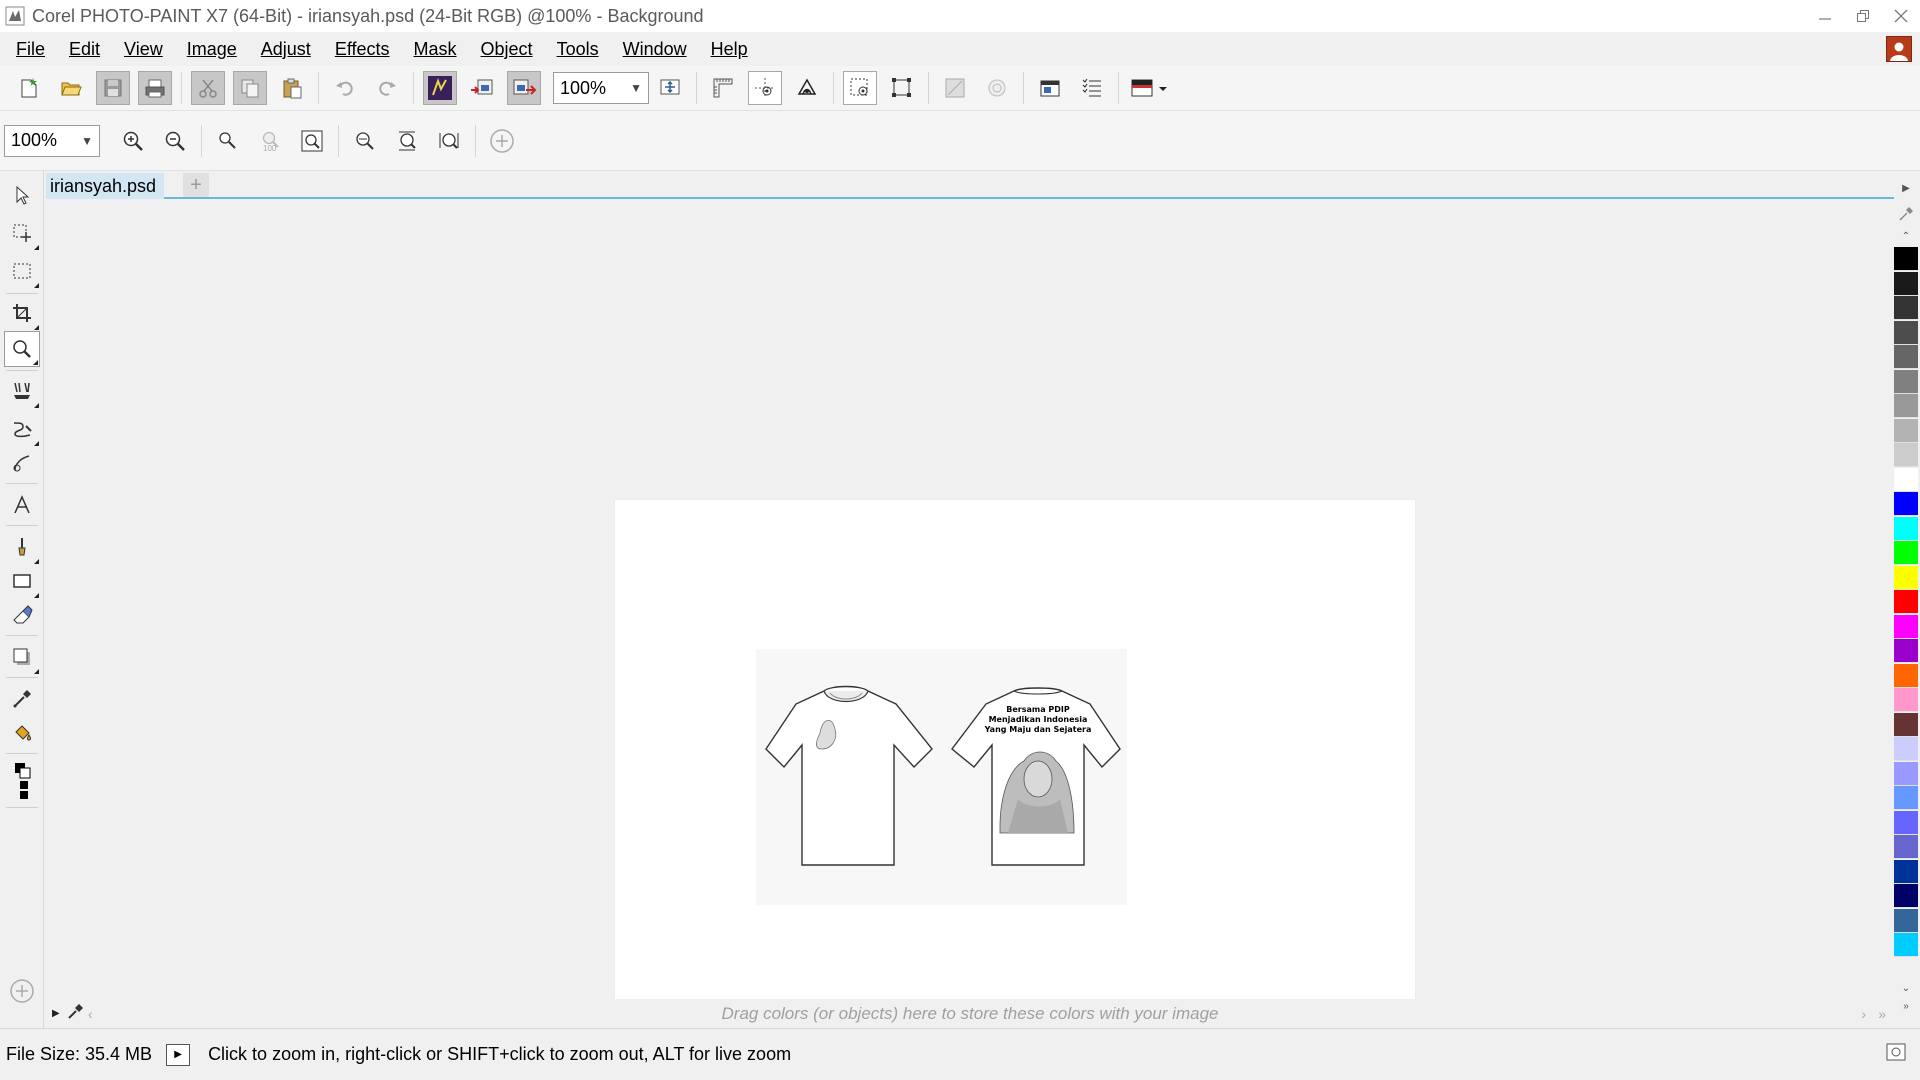 This screenshot has height=1080, width=1920. I want to click on user-icon, so click(1899, 49).